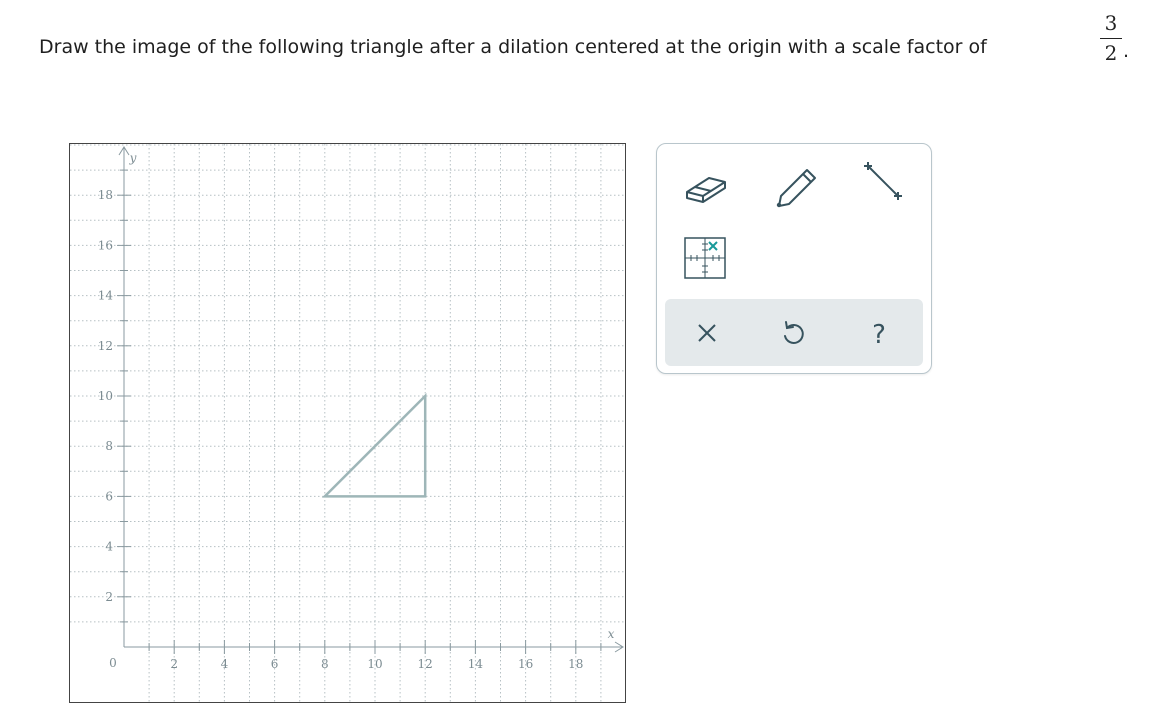  Describe the element at coordinates (796, 188) in the screenshot. I see `pencil-icon` at that location.